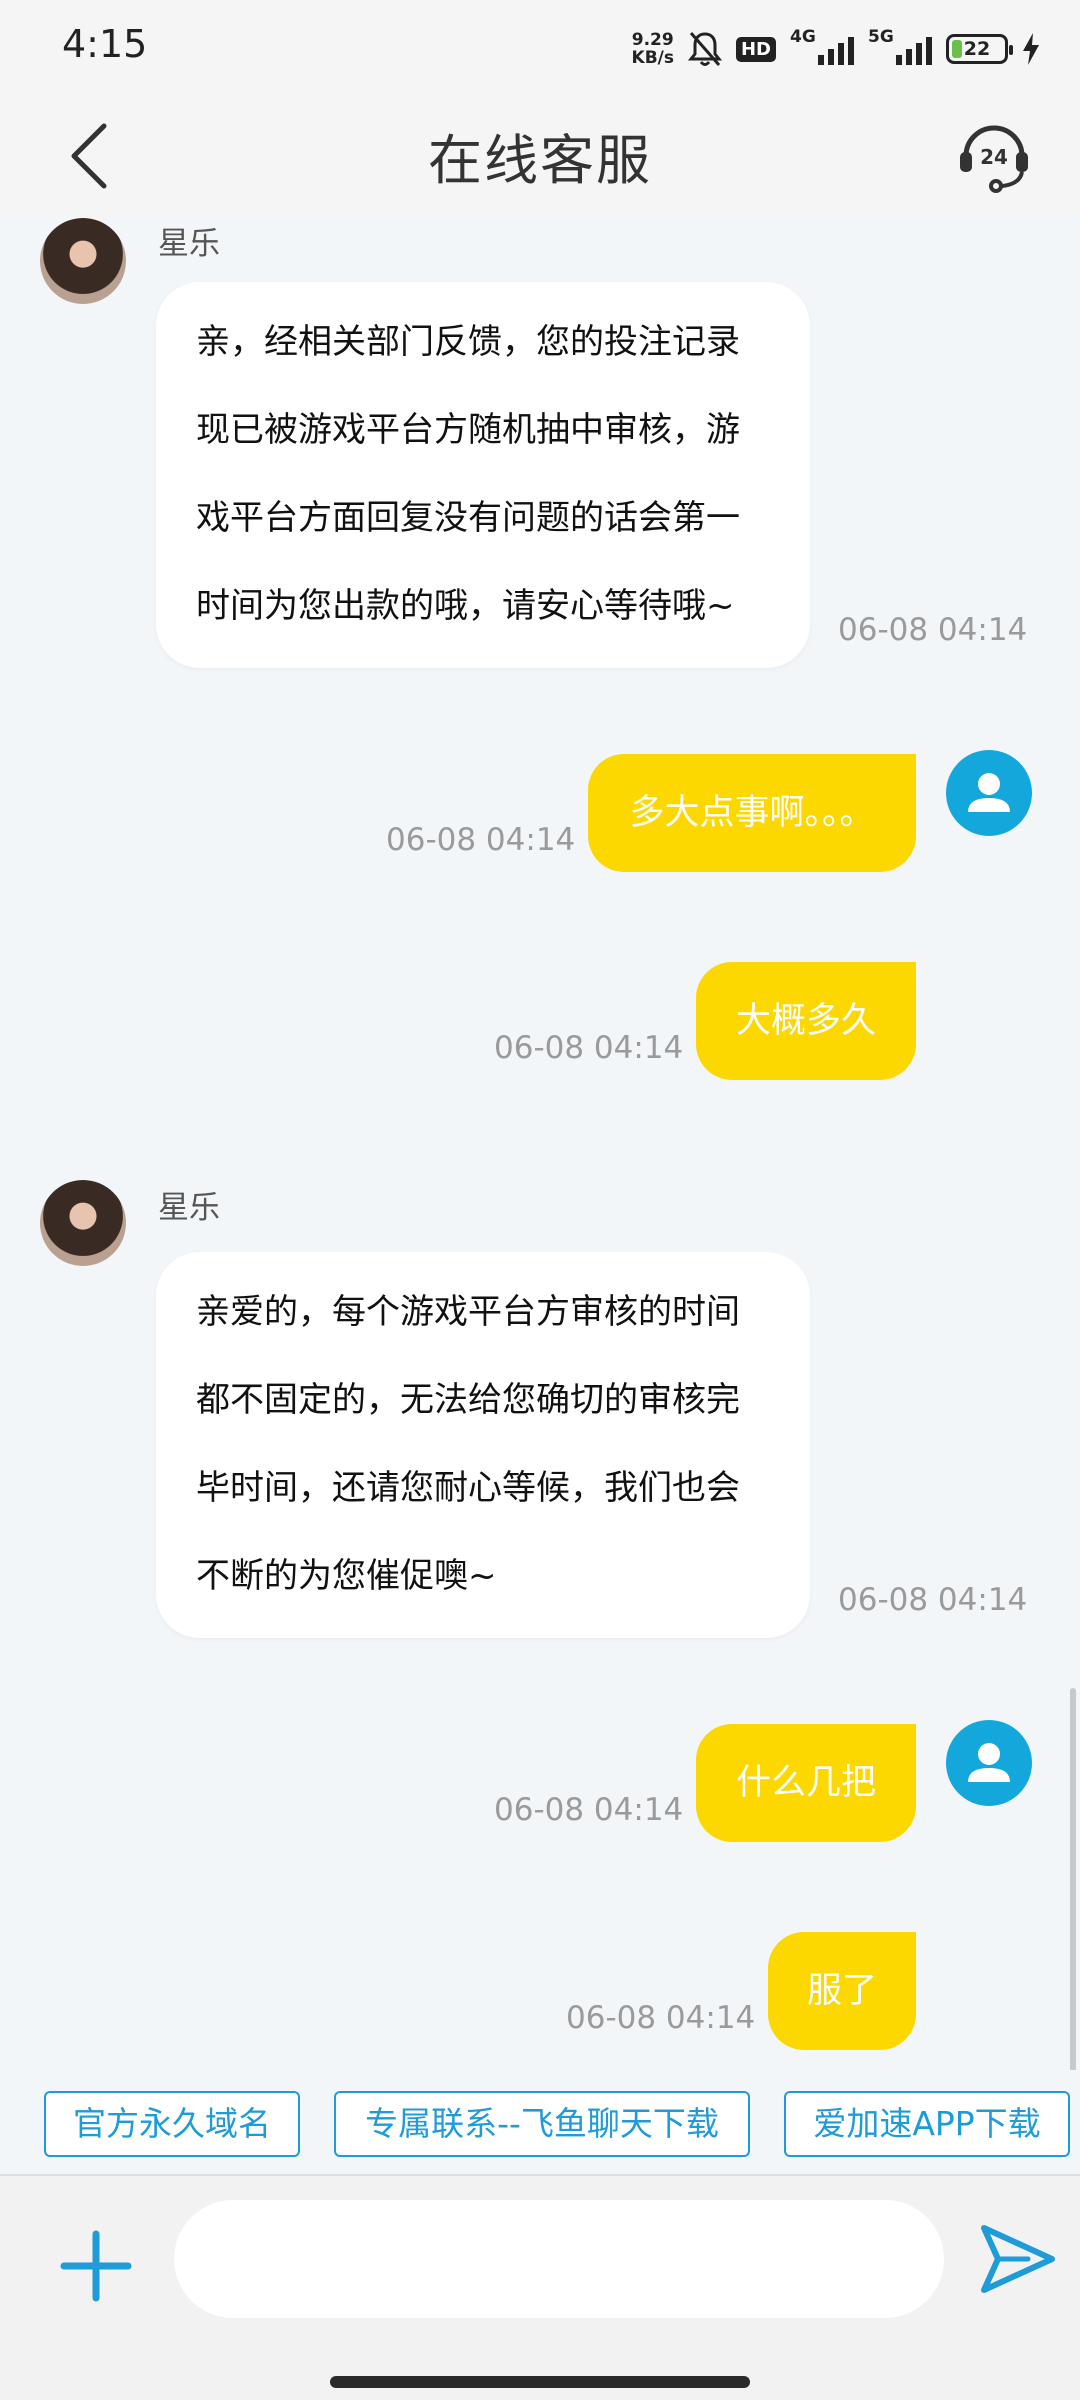  Describe the element at coordinates (994, 157) in the screenshot. I see `service-24-text: 24` at that location.